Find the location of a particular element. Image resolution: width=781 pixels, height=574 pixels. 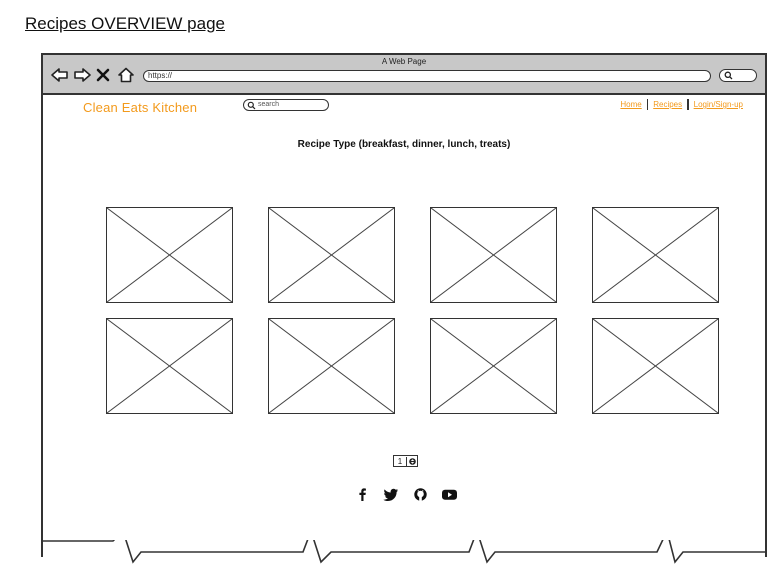

nav-link-login-signup: Login/Sign-up is located at coordinates (718, 104).